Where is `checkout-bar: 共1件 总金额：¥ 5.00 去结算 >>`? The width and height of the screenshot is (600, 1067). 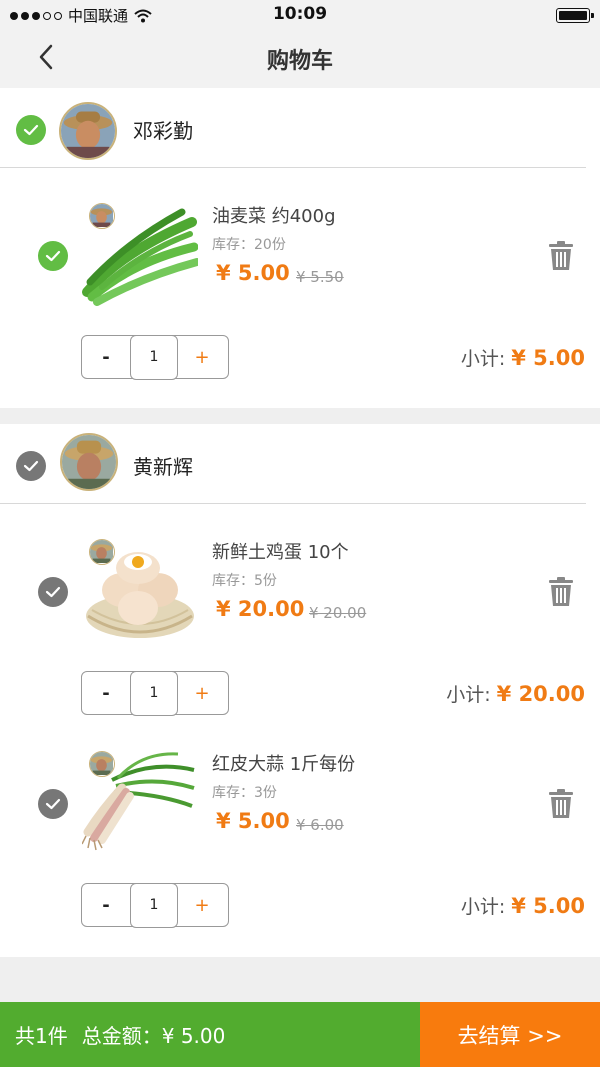 checkout-bar: 共1件 总金额：¥ 5.00 去结算 >> is located at coordinates (300, 1034).